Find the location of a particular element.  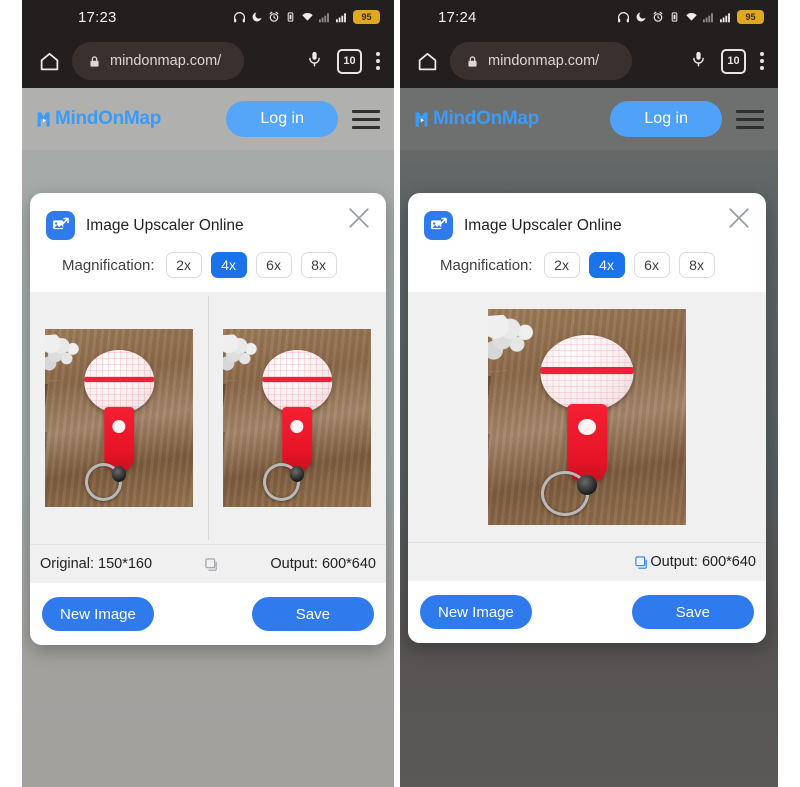

status-bar: 17:24 95 is located at coordinates (589, 17).